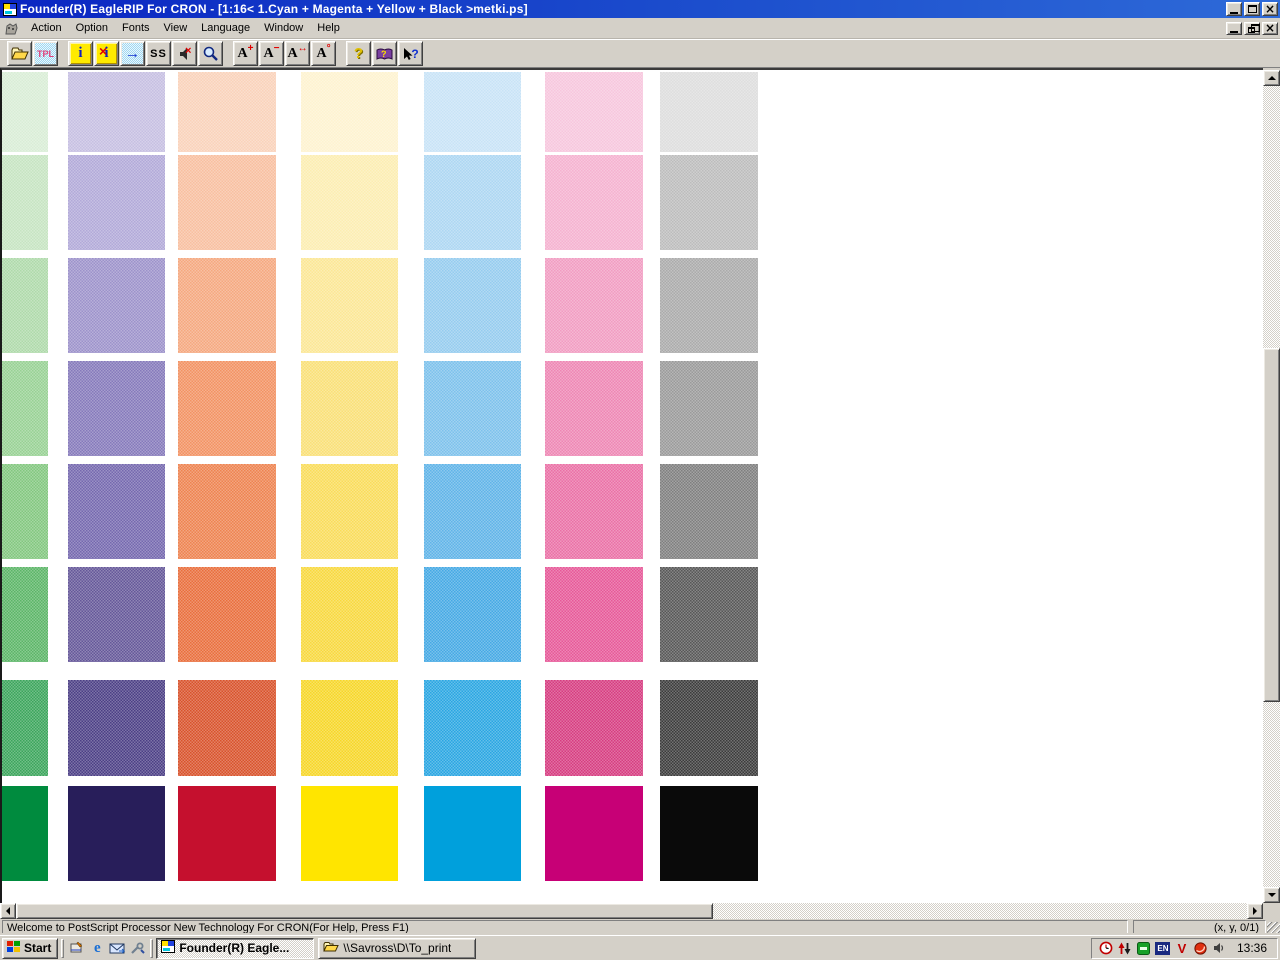 This screenshot has height=960, width=1280. I want to click on book-icon: ?, so click(384, 53).